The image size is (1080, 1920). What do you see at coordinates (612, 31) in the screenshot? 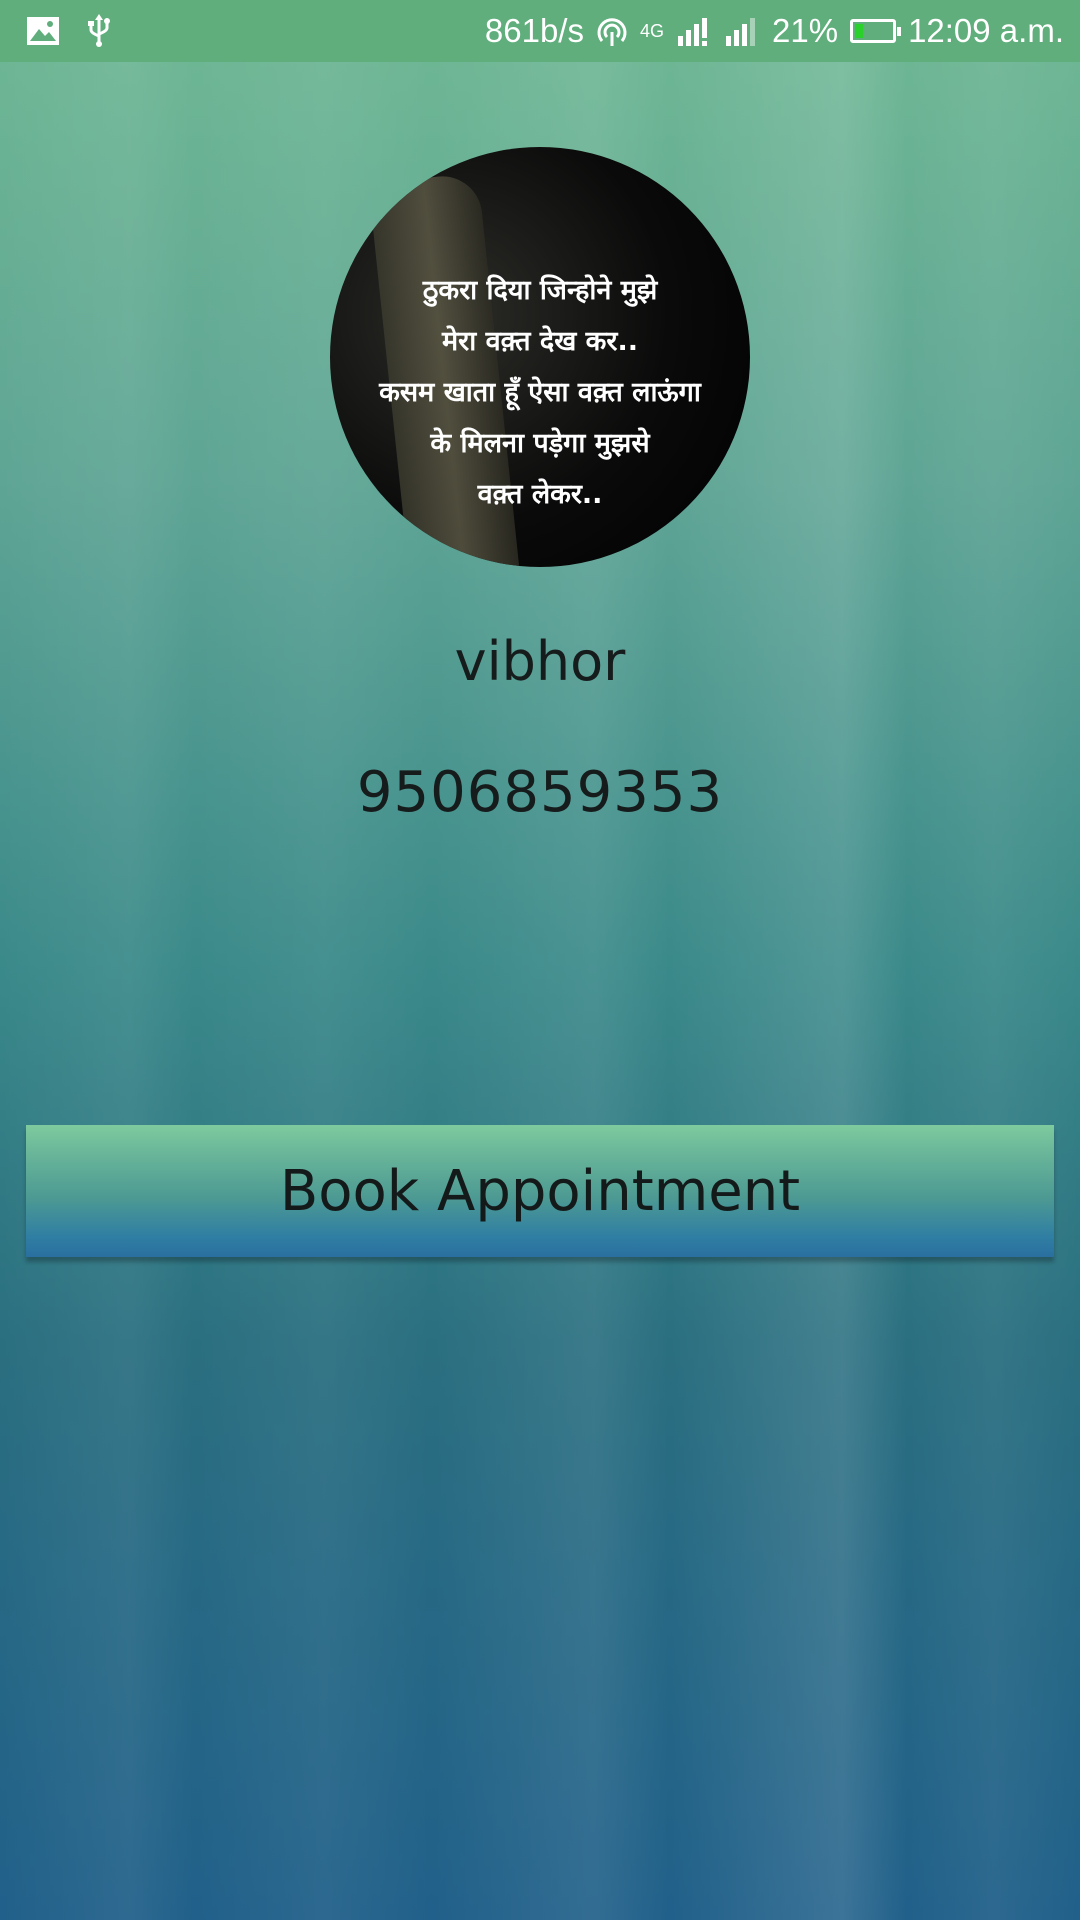
I see `hotspot-icon` at bounding box center [612, 31].